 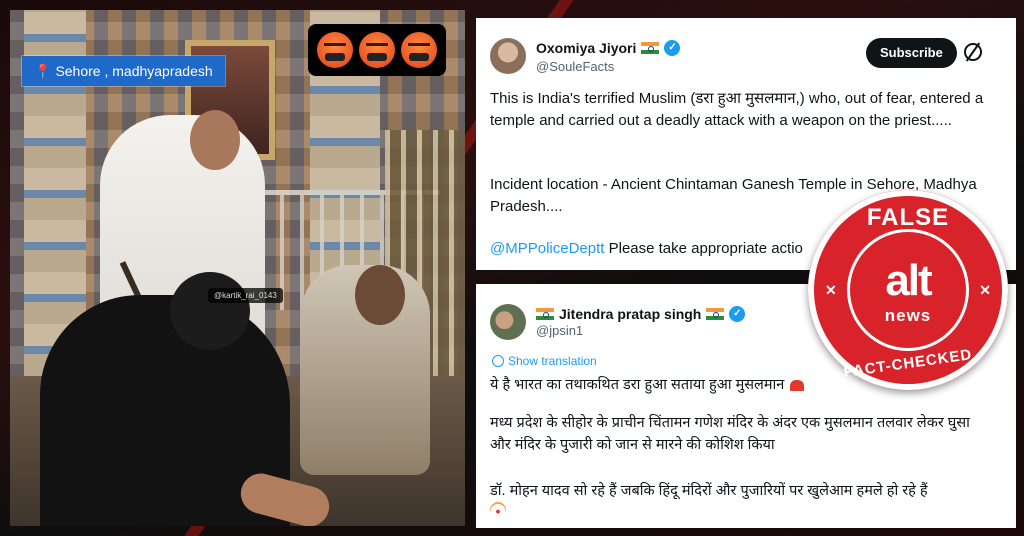 I want to click on siren-icon, so click(x=797, y=385).